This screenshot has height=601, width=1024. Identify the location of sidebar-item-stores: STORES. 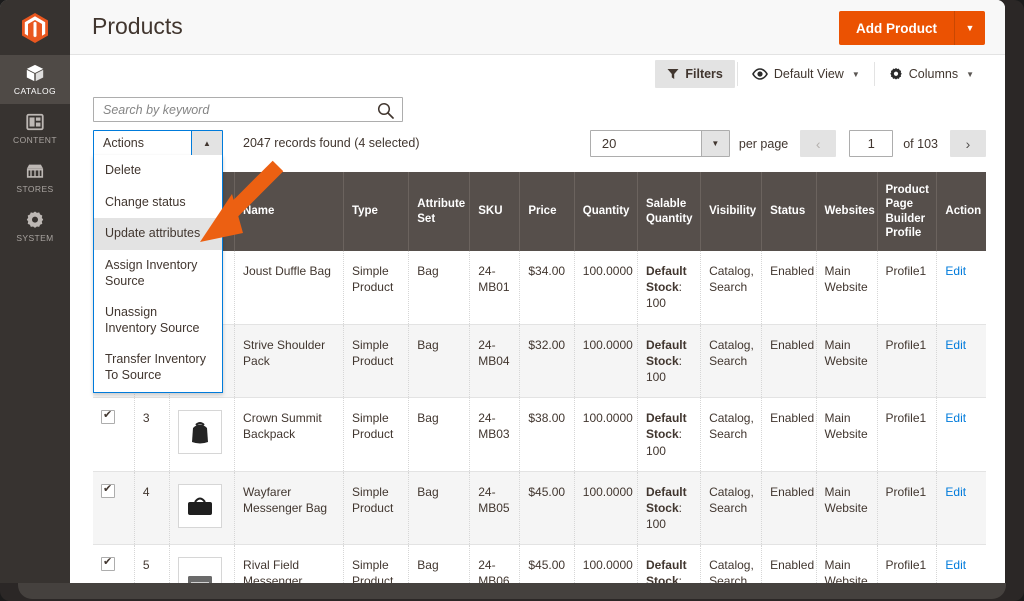
(35, 177).